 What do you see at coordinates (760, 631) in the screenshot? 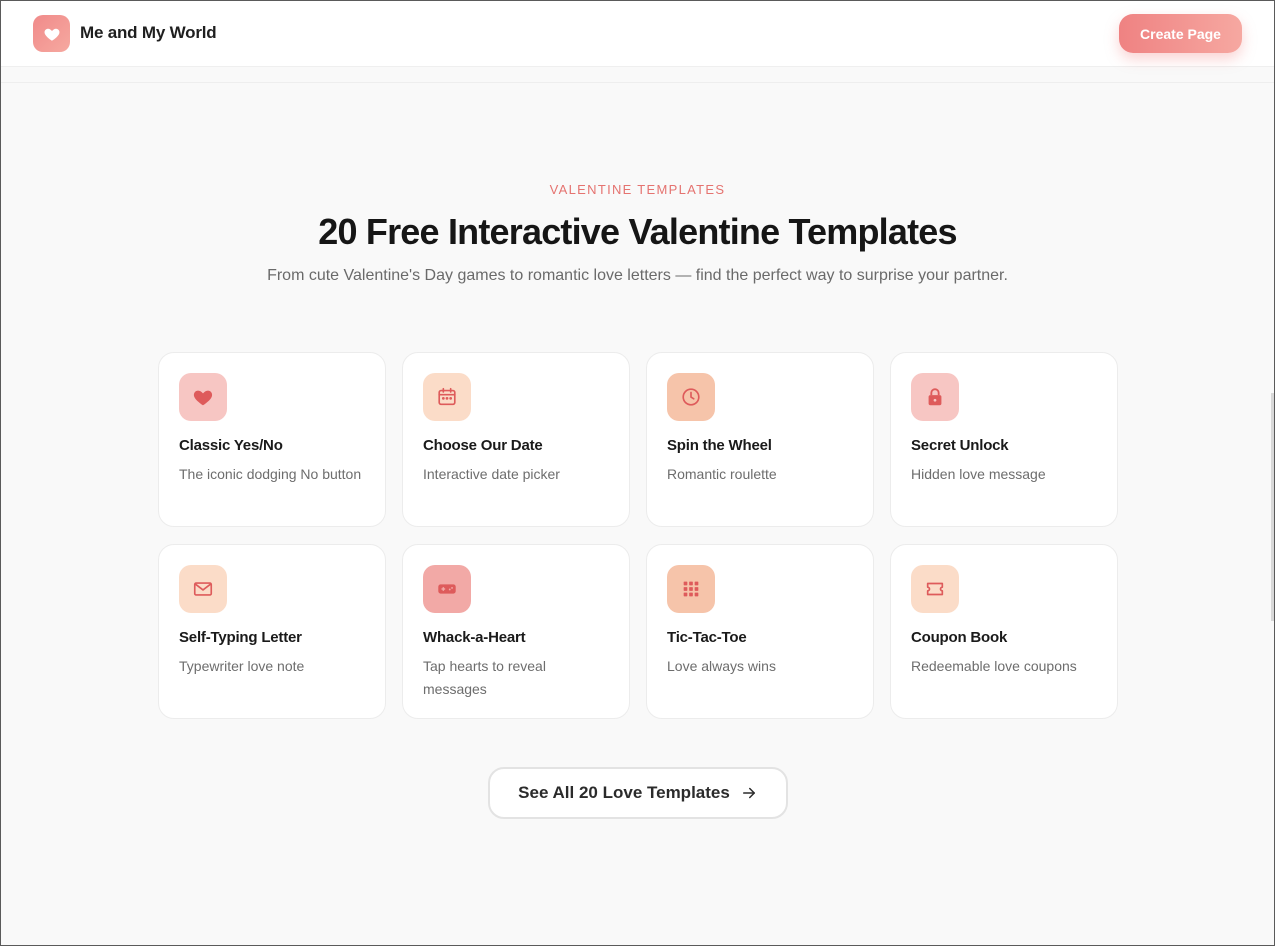
I see `template-card-tic-tac-toe: Tic-Tac-Toe Love always wins` at bounding box center [760, 631].